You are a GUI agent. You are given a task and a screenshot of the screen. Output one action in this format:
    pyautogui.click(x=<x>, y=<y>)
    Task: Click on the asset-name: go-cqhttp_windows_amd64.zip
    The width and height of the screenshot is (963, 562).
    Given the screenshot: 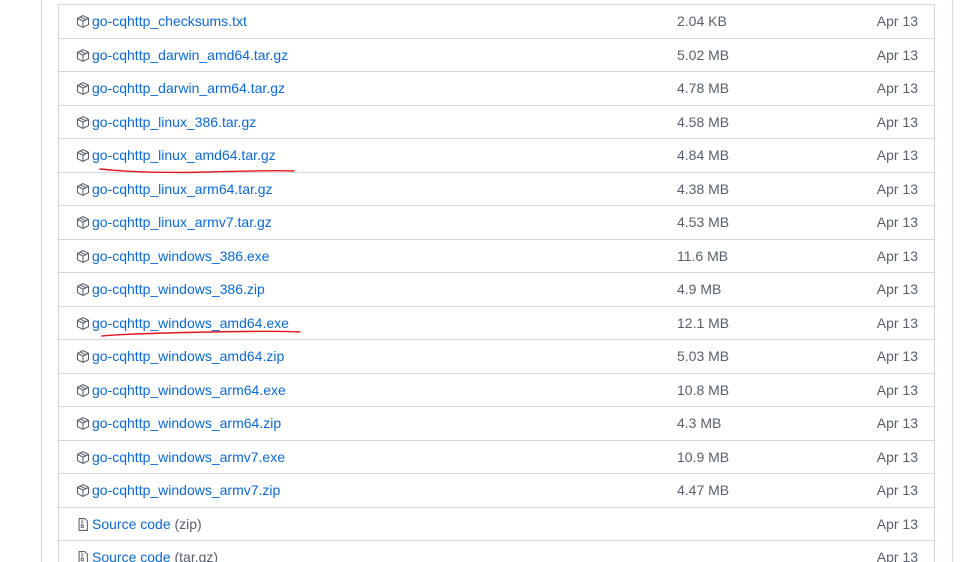 What is the action you would take?
    pyautogui.click(x=188, y=356)
    